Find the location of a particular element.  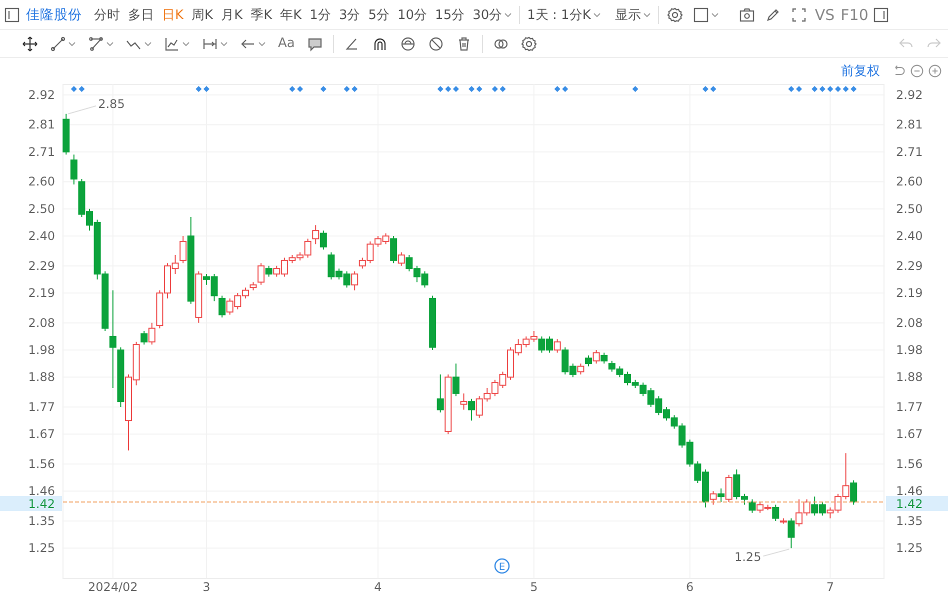

text-tool: Aa is located at coordinates (286, 43).